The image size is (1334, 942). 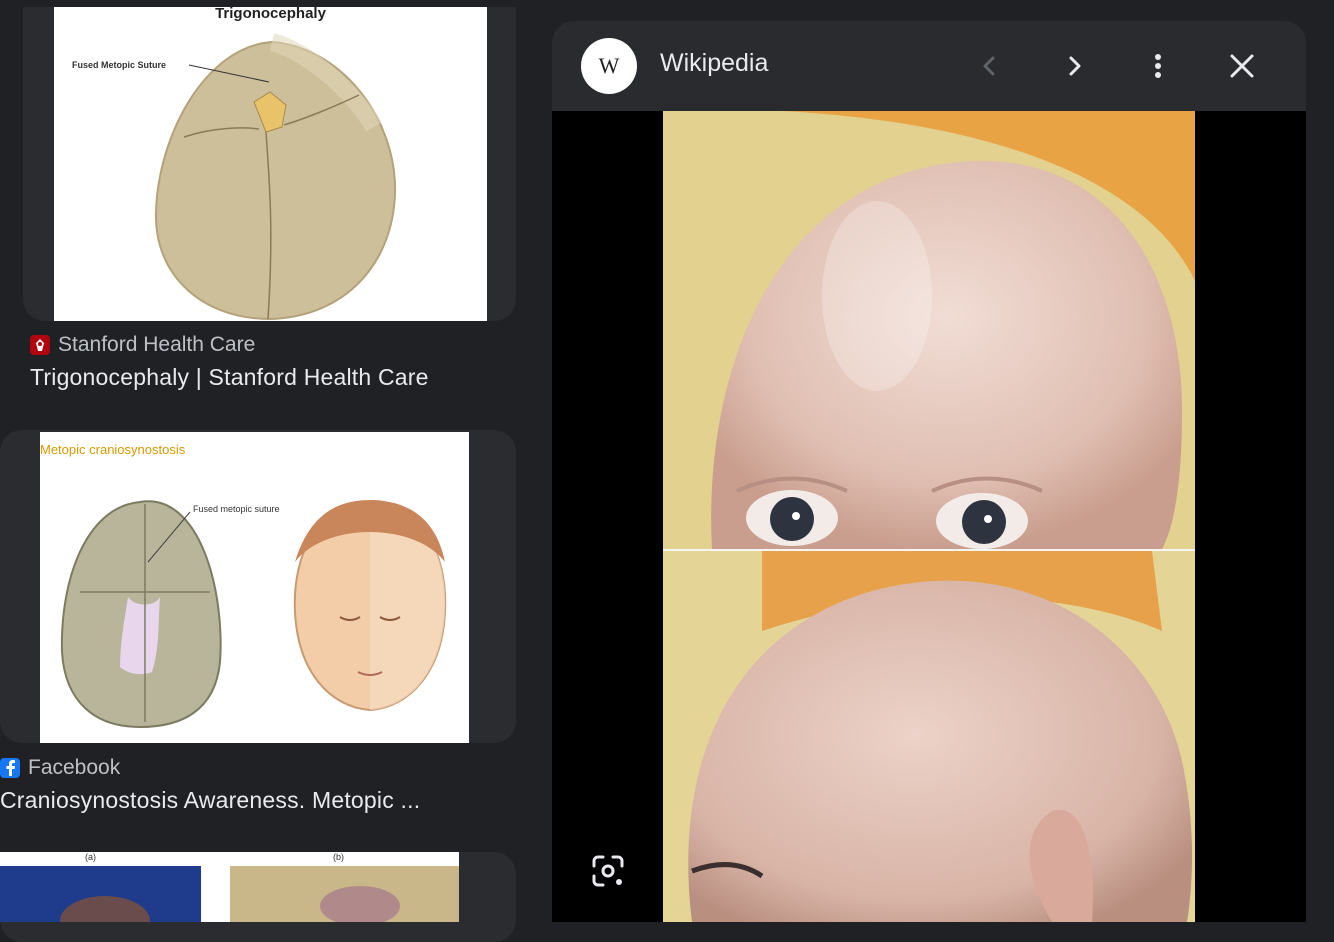 What do you see at coordinates (10, 768) in the screenshot?
I see `facebook-favicon-icon` at bounding box center [10, 768].